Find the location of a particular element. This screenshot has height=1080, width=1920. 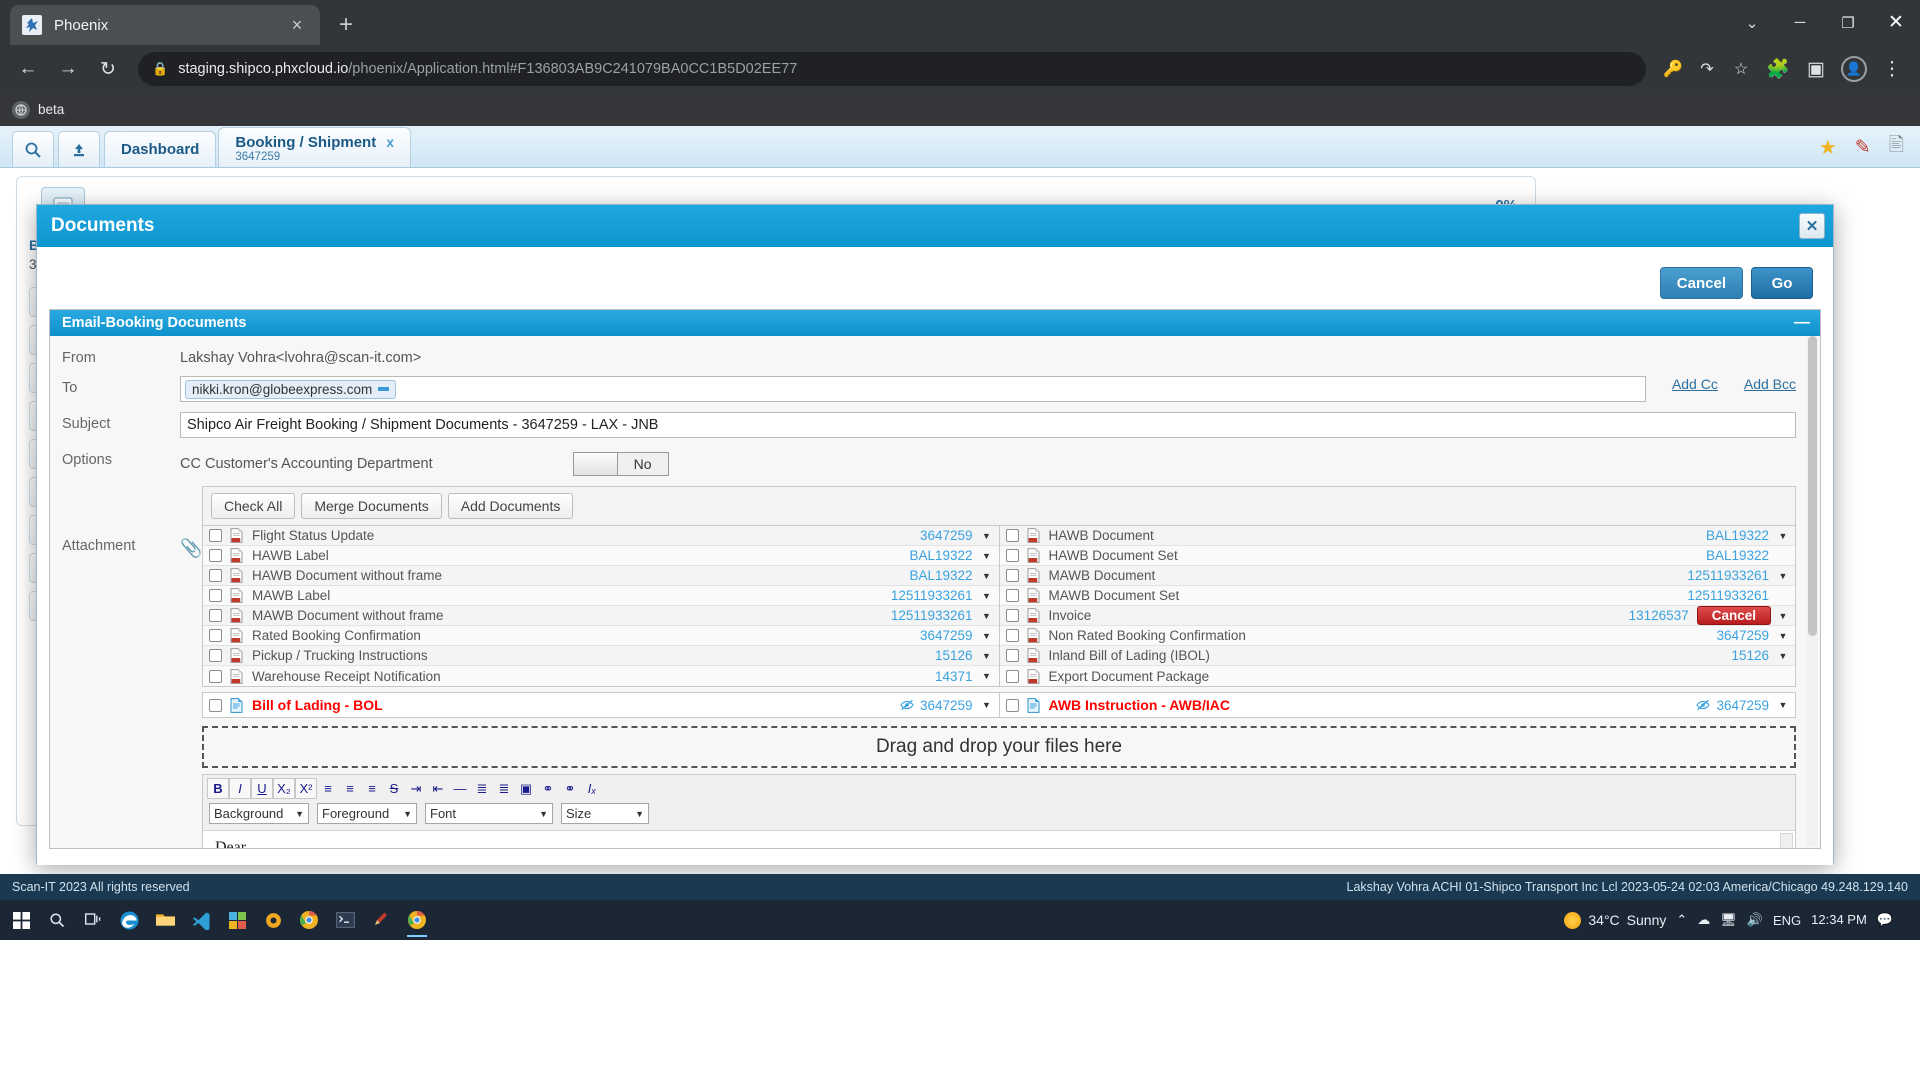

document-row: Warehouse Receipt Notification 14371 ▼ is located at coordinates (601, 676).